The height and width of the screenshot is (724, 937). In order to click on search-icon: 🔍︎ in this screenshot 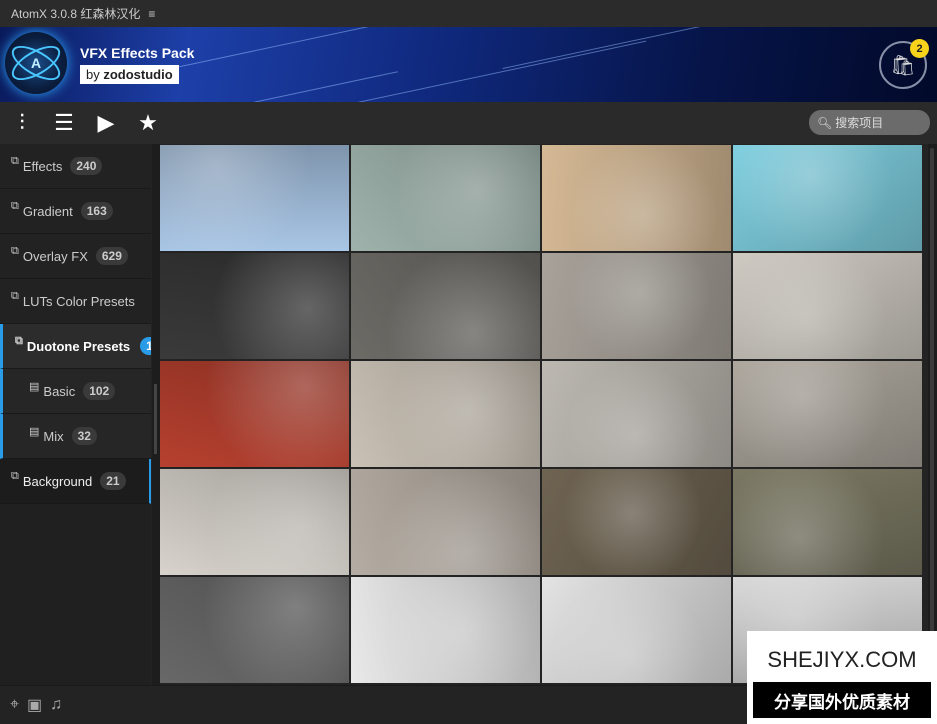, I will do `click(825, 122)`.